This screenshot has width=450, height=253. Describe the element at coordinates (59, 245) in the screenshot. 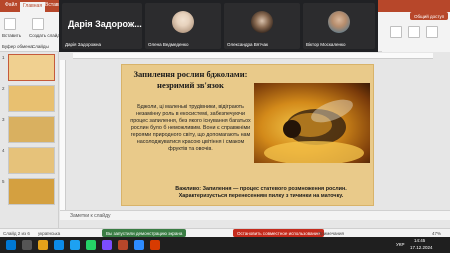

I see `edge-icon` at that location.